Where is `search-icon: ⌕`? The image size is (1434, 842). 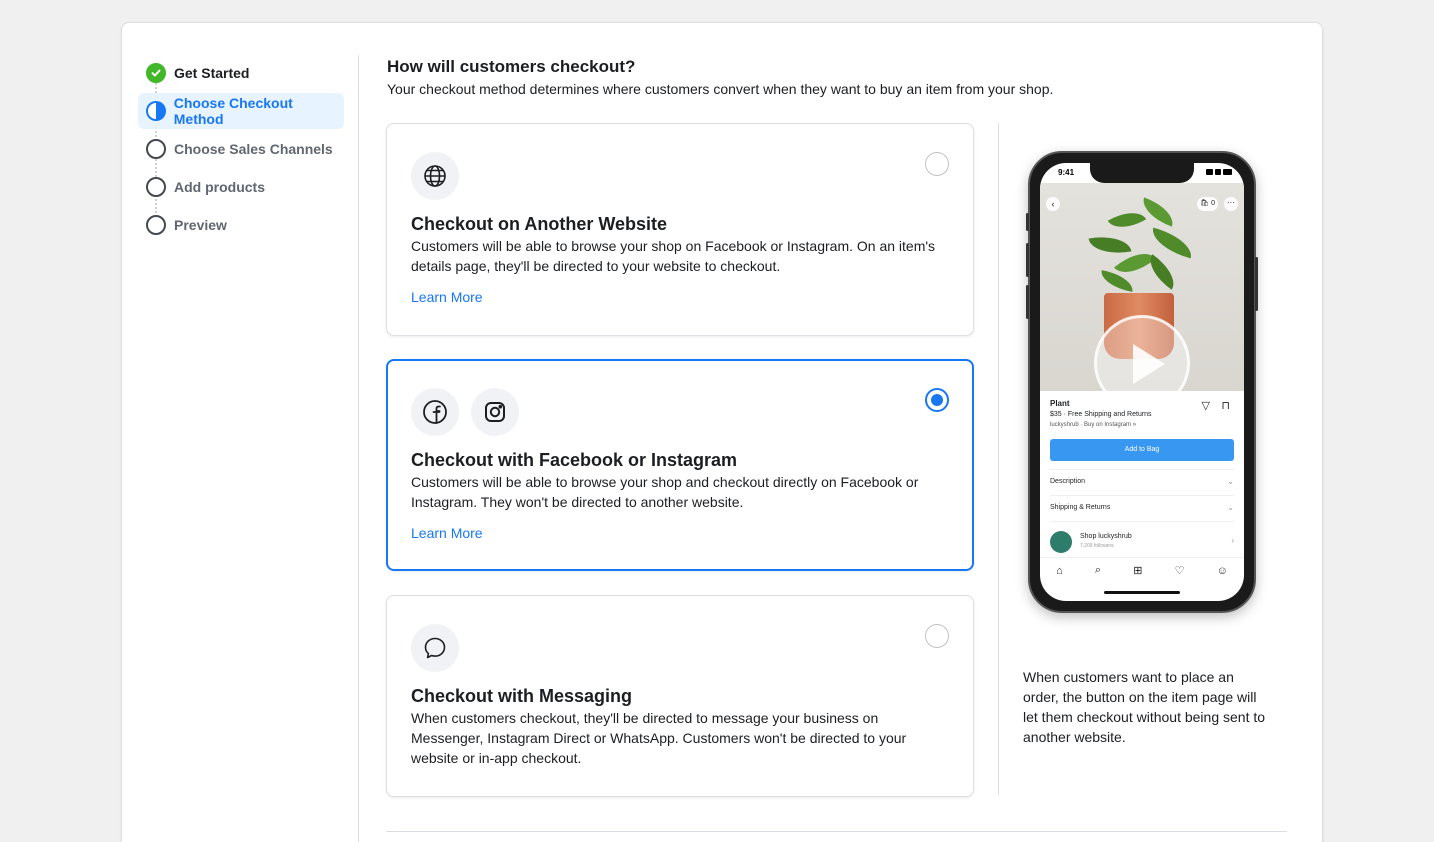 search-icon: ⌕ is located at coordinates (1098, 570).